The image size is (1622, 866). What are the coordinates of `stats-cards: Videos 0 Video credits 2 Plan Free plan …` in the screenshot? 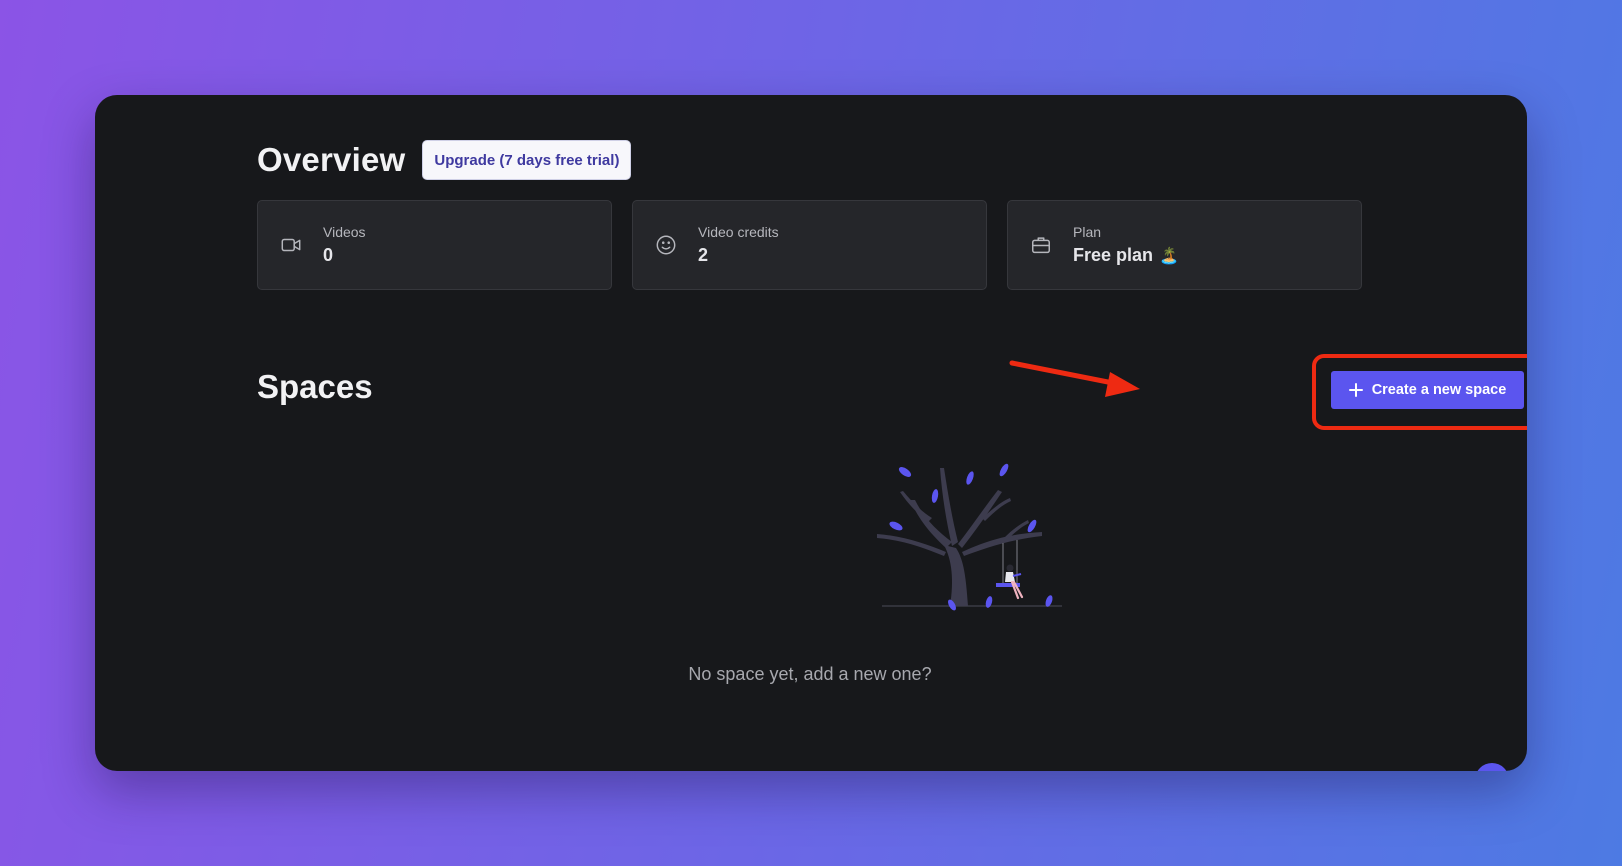 It's located at (810, 245).